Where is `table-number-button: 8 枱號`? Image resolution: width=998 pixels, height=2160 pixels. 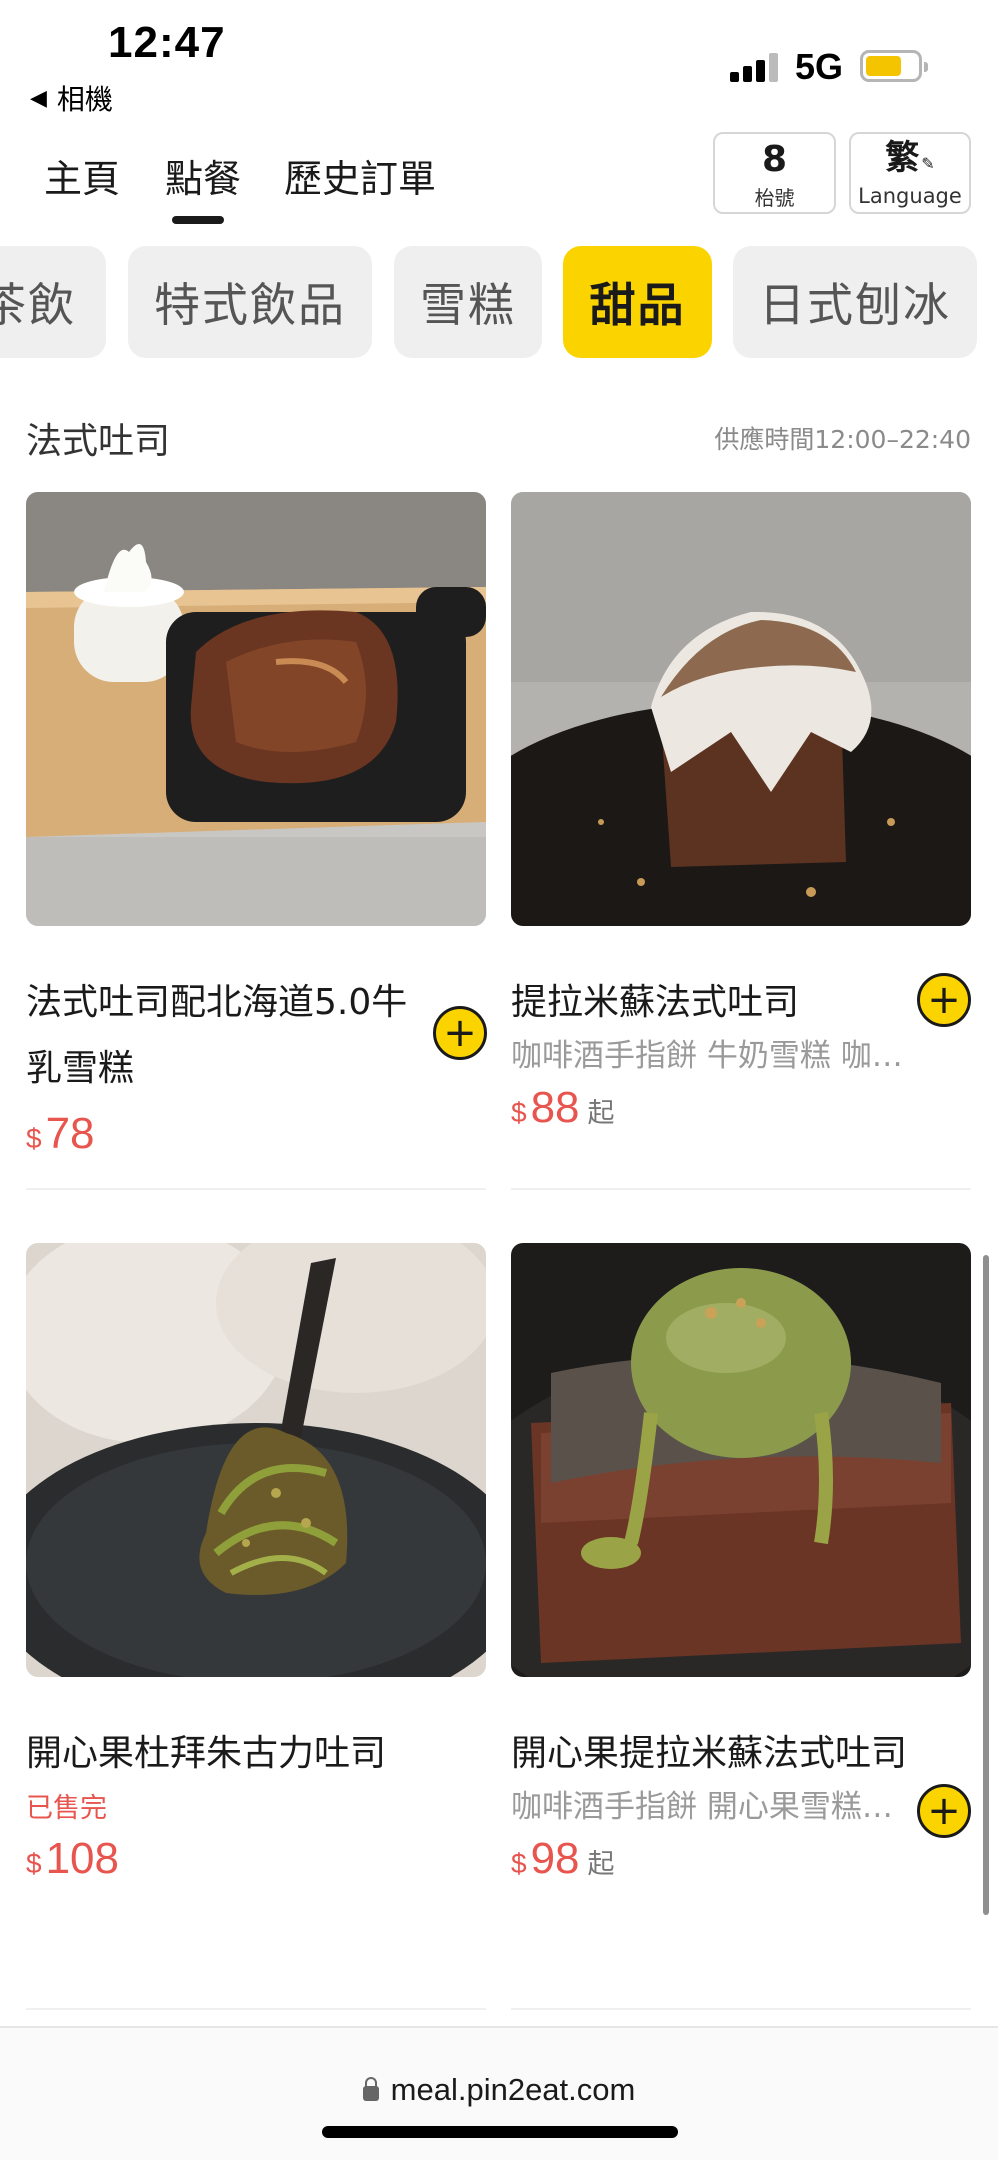
table-number-button: 8 枱號 is located at coordinates (774, 173).